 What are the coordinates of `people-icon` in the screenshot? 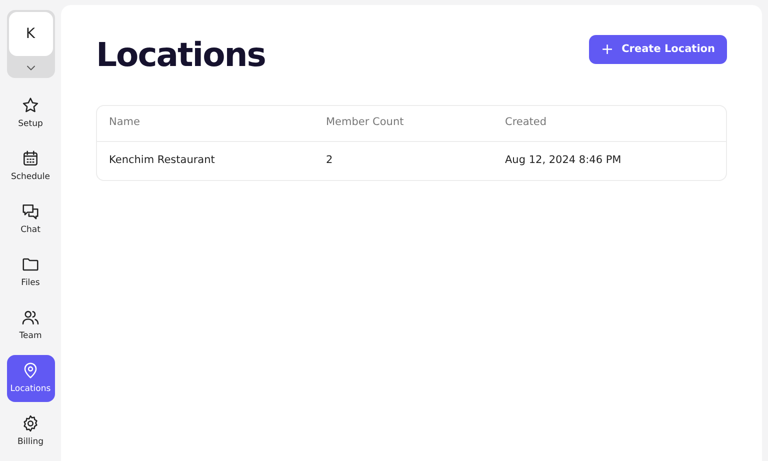 It's located at (30, 318).